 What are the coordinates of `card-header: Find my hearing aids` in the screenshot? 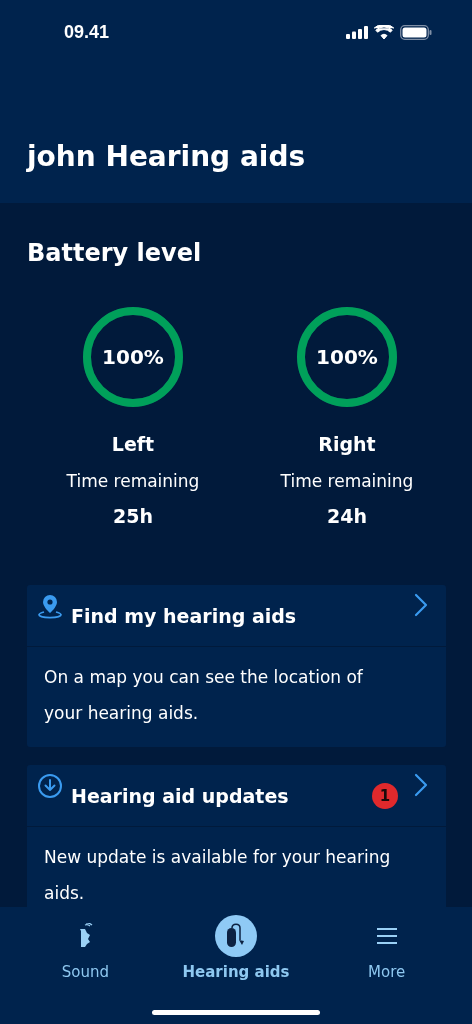 It's located at (236, 616).